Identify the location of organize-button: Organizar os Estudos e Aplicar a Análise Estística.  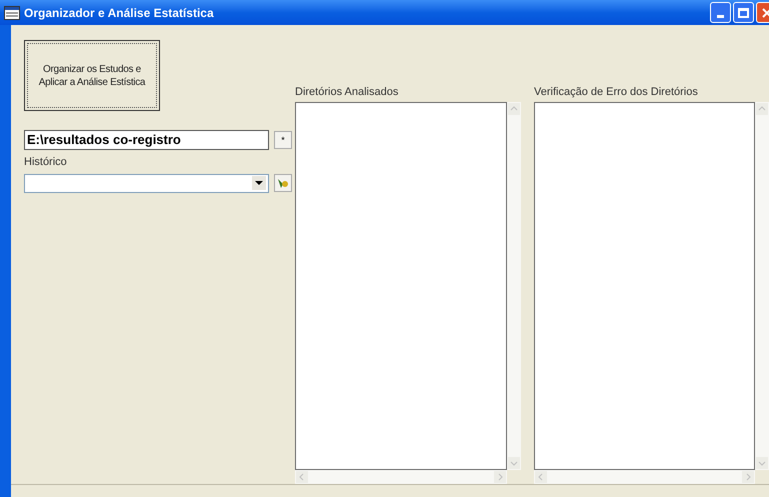
(92, 75).